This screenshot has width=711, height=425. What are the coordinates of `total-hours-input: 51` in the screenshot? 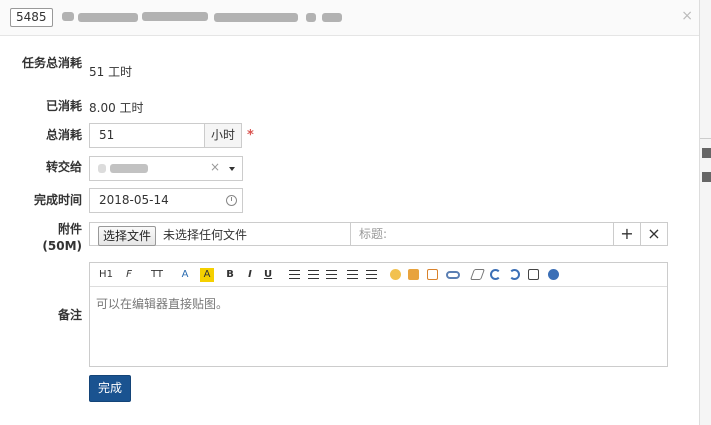 It's located at (147, 135).